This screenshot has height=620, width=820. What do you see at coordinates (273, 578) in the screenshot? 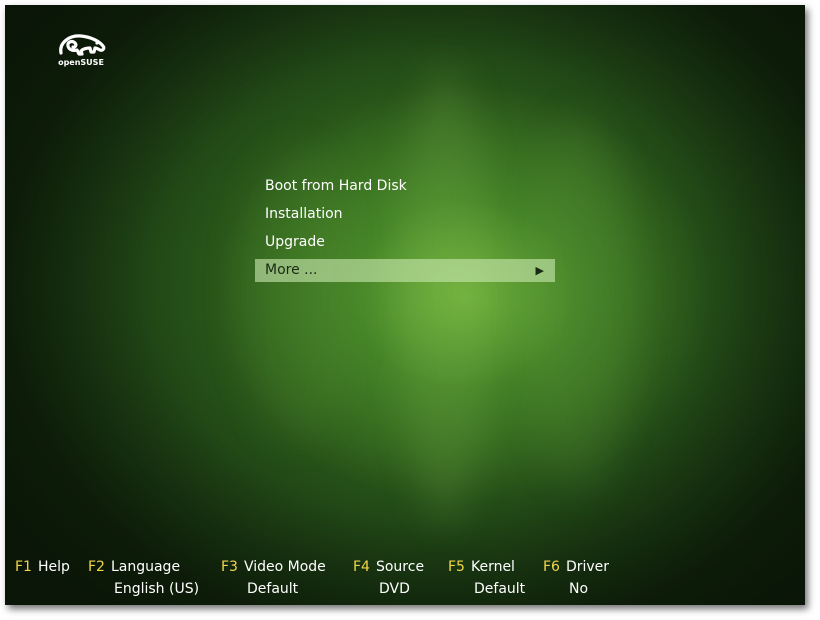
I see `fkey-video-mode: F3 Video Mode Default` at bounding box center [273, 578].